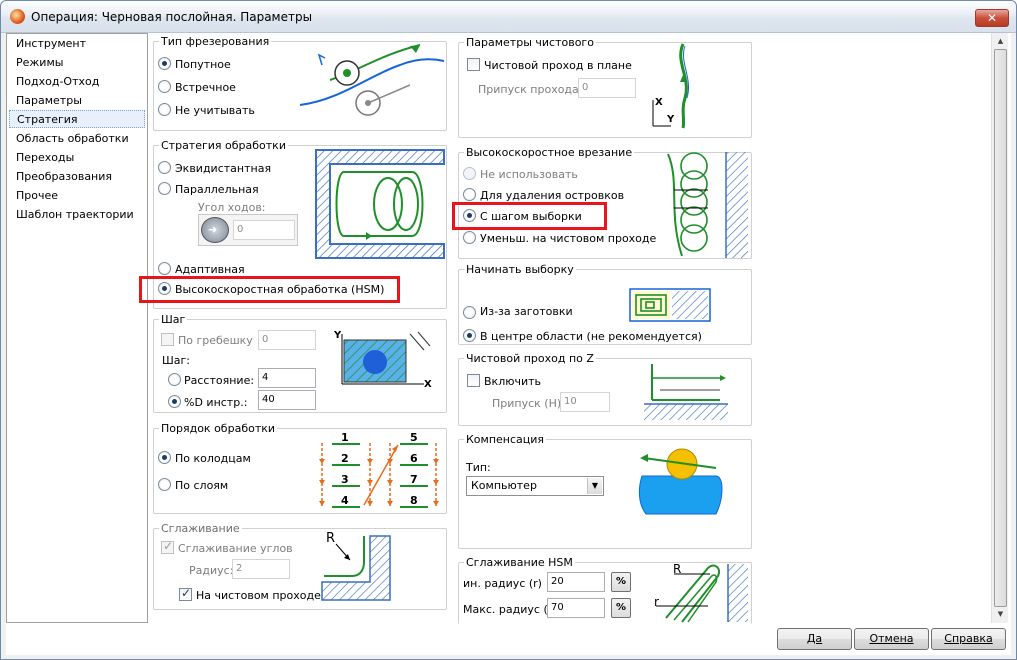  I want to click on scallop-input: 0, so click(287, 340).